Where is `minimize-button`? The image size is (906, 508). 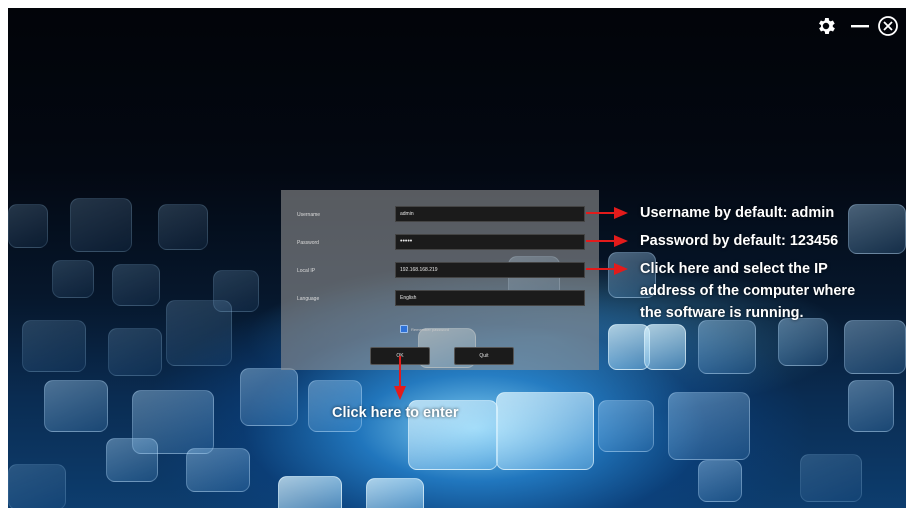 minimize-button is located at coordinates (860, 26).